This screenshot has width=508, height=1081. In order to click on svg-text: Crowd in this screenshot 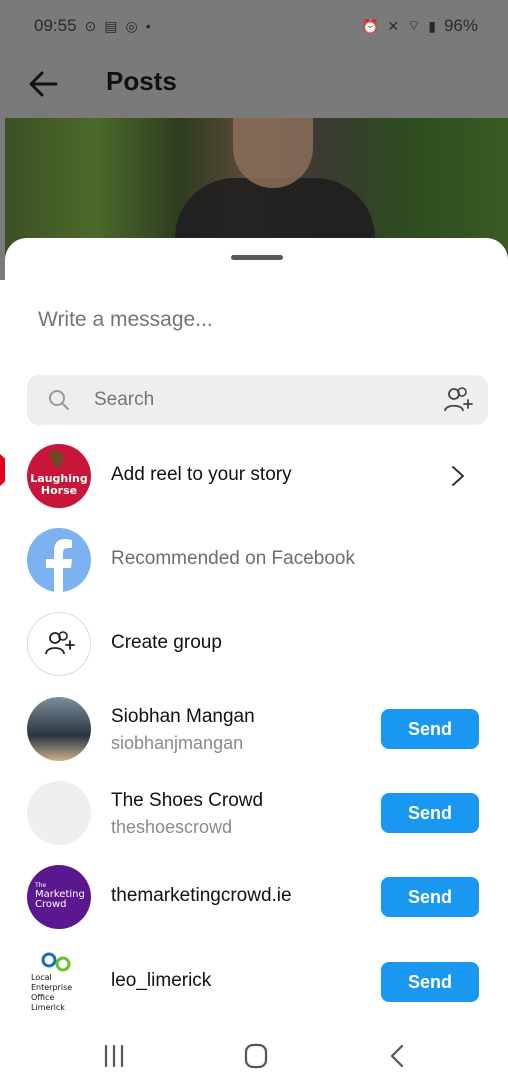, I will do `click(51, 904)`.